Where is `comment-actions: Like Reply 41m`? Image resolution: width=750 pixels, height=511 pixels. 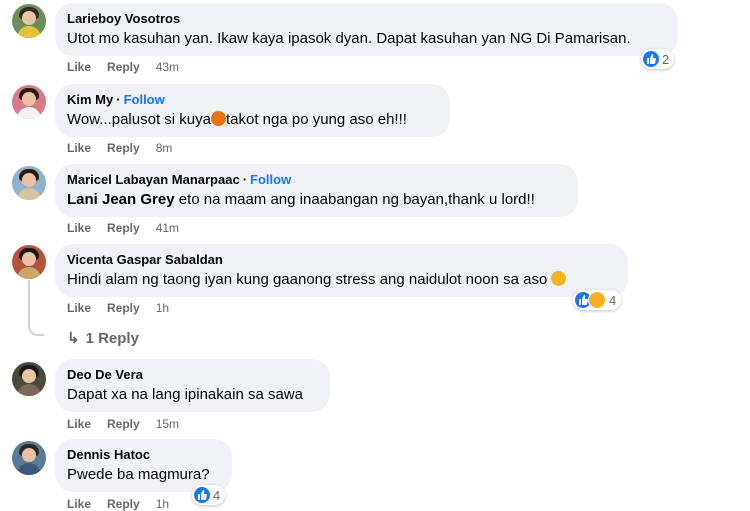 comment-actions: Like Reply 41m is located at coordinates (131, 228).